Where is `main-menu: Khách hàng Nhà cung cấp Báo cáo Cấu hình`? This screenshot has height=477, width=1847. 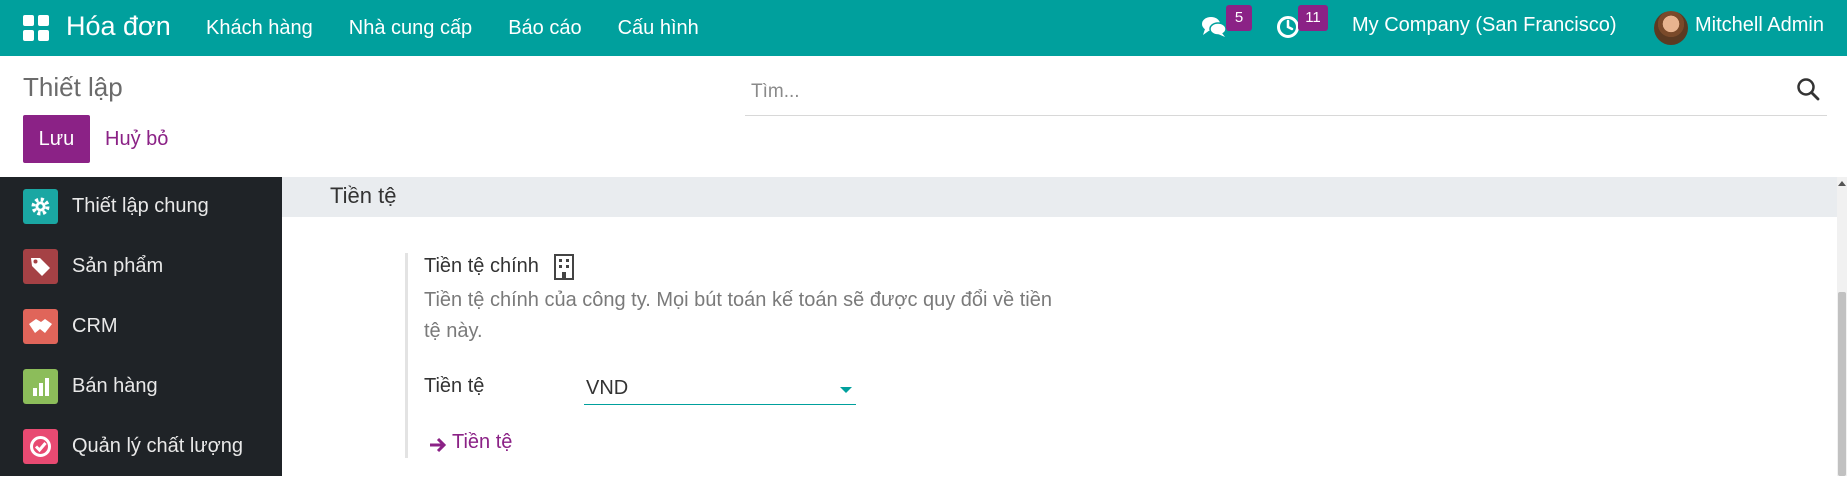 main-menu: Khách hàng Nhà cung cấp Báo cáo Cấu hình is located at coordinates (470, 28).